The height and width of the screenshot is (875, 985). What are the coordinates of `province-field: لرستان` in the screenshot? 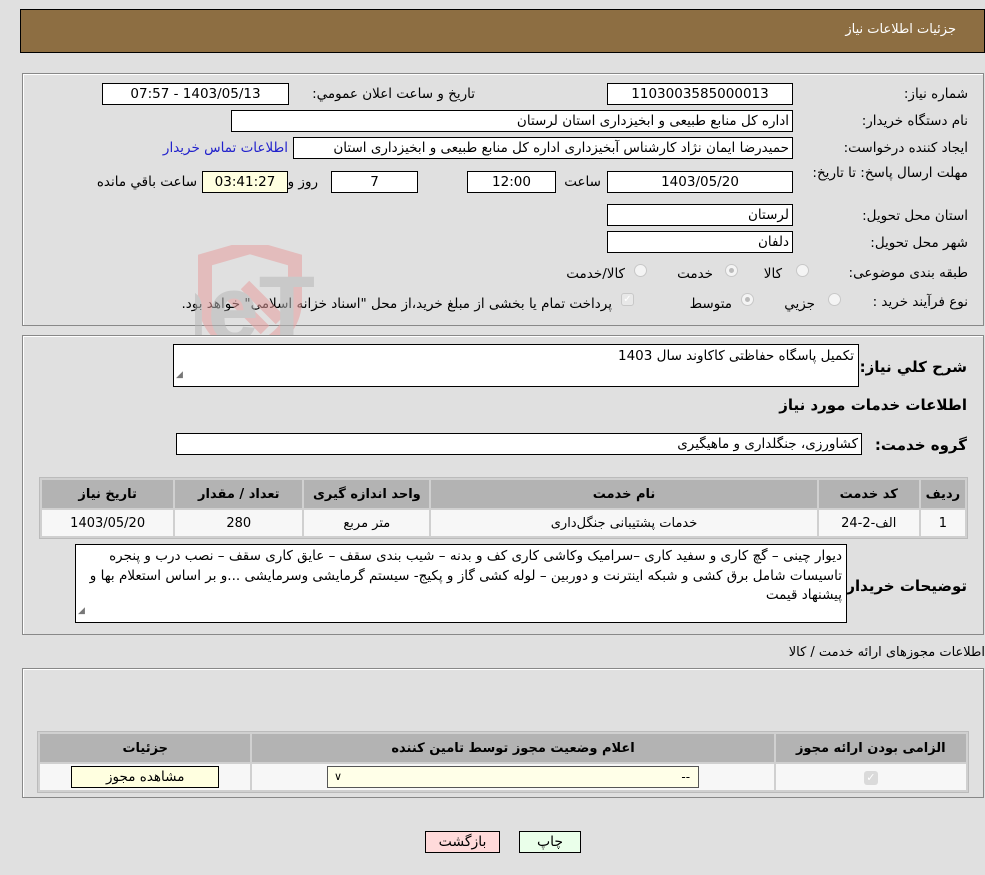 It's located at (700, 215).